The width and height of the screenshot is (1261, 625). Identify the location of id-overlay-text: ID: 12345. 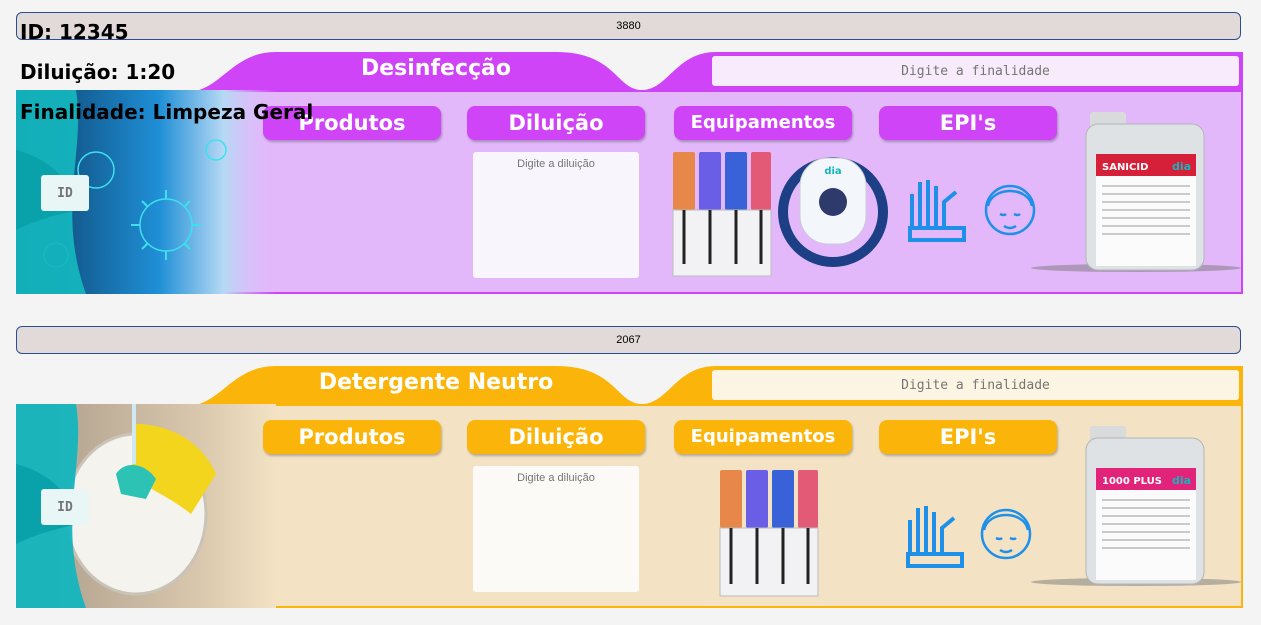
(74, 32).